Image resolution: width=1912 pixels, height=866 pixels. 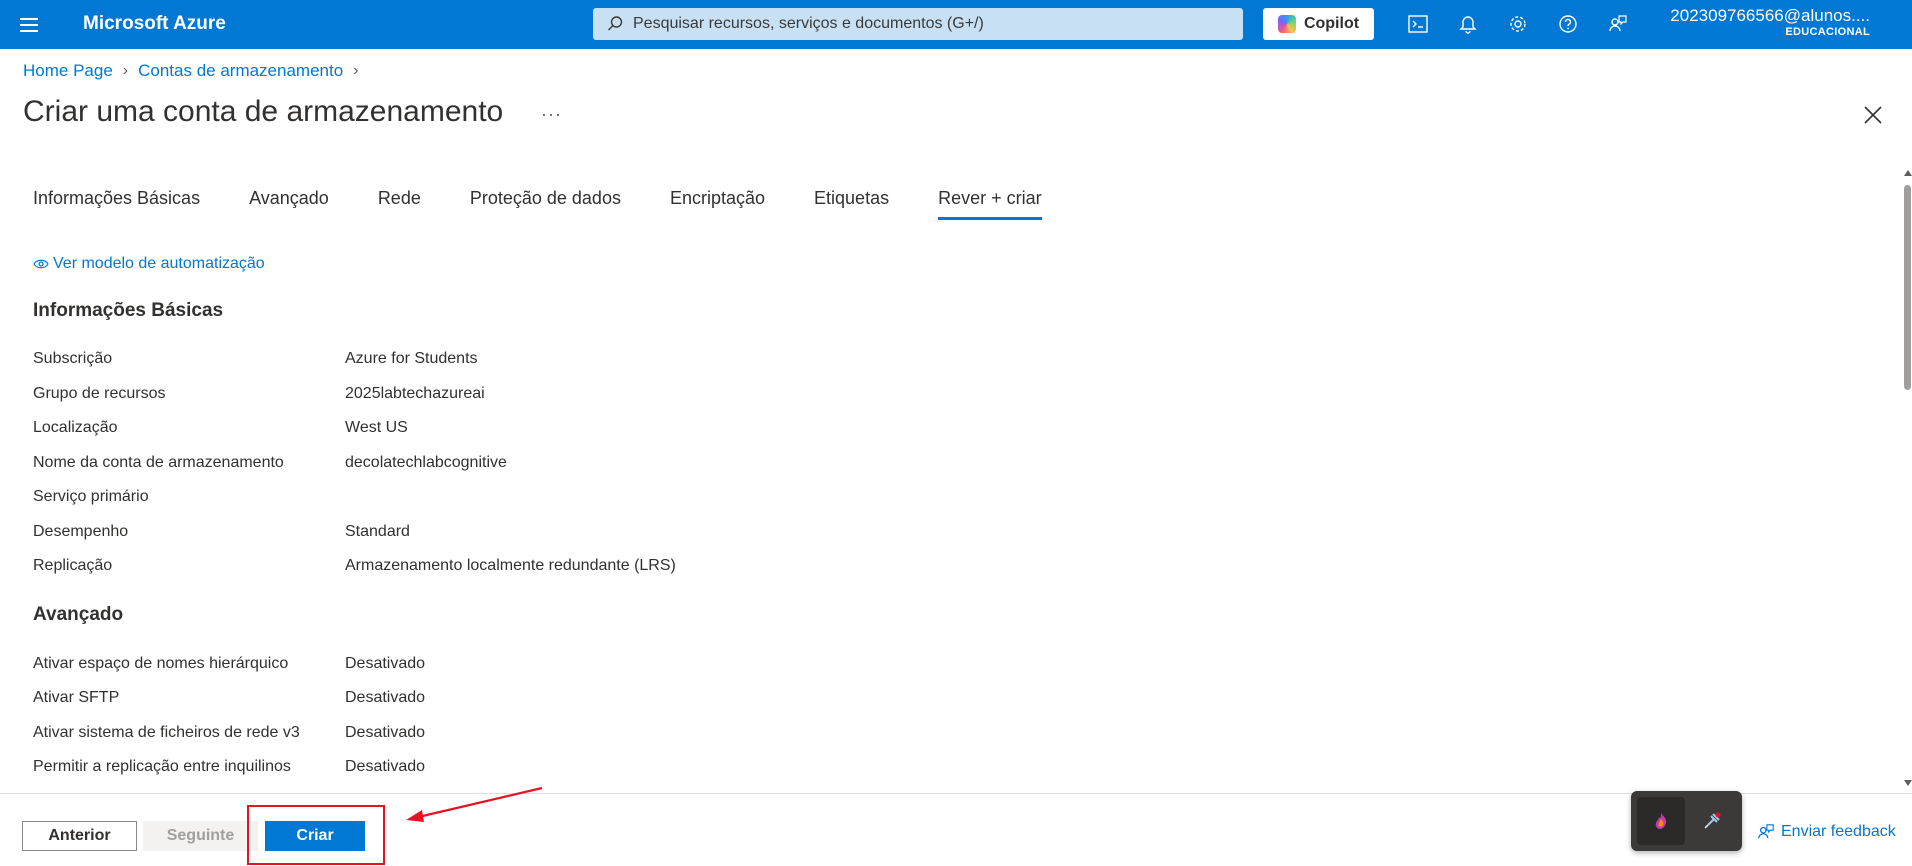 I want to click on search-input, so click(x=933, y=24).